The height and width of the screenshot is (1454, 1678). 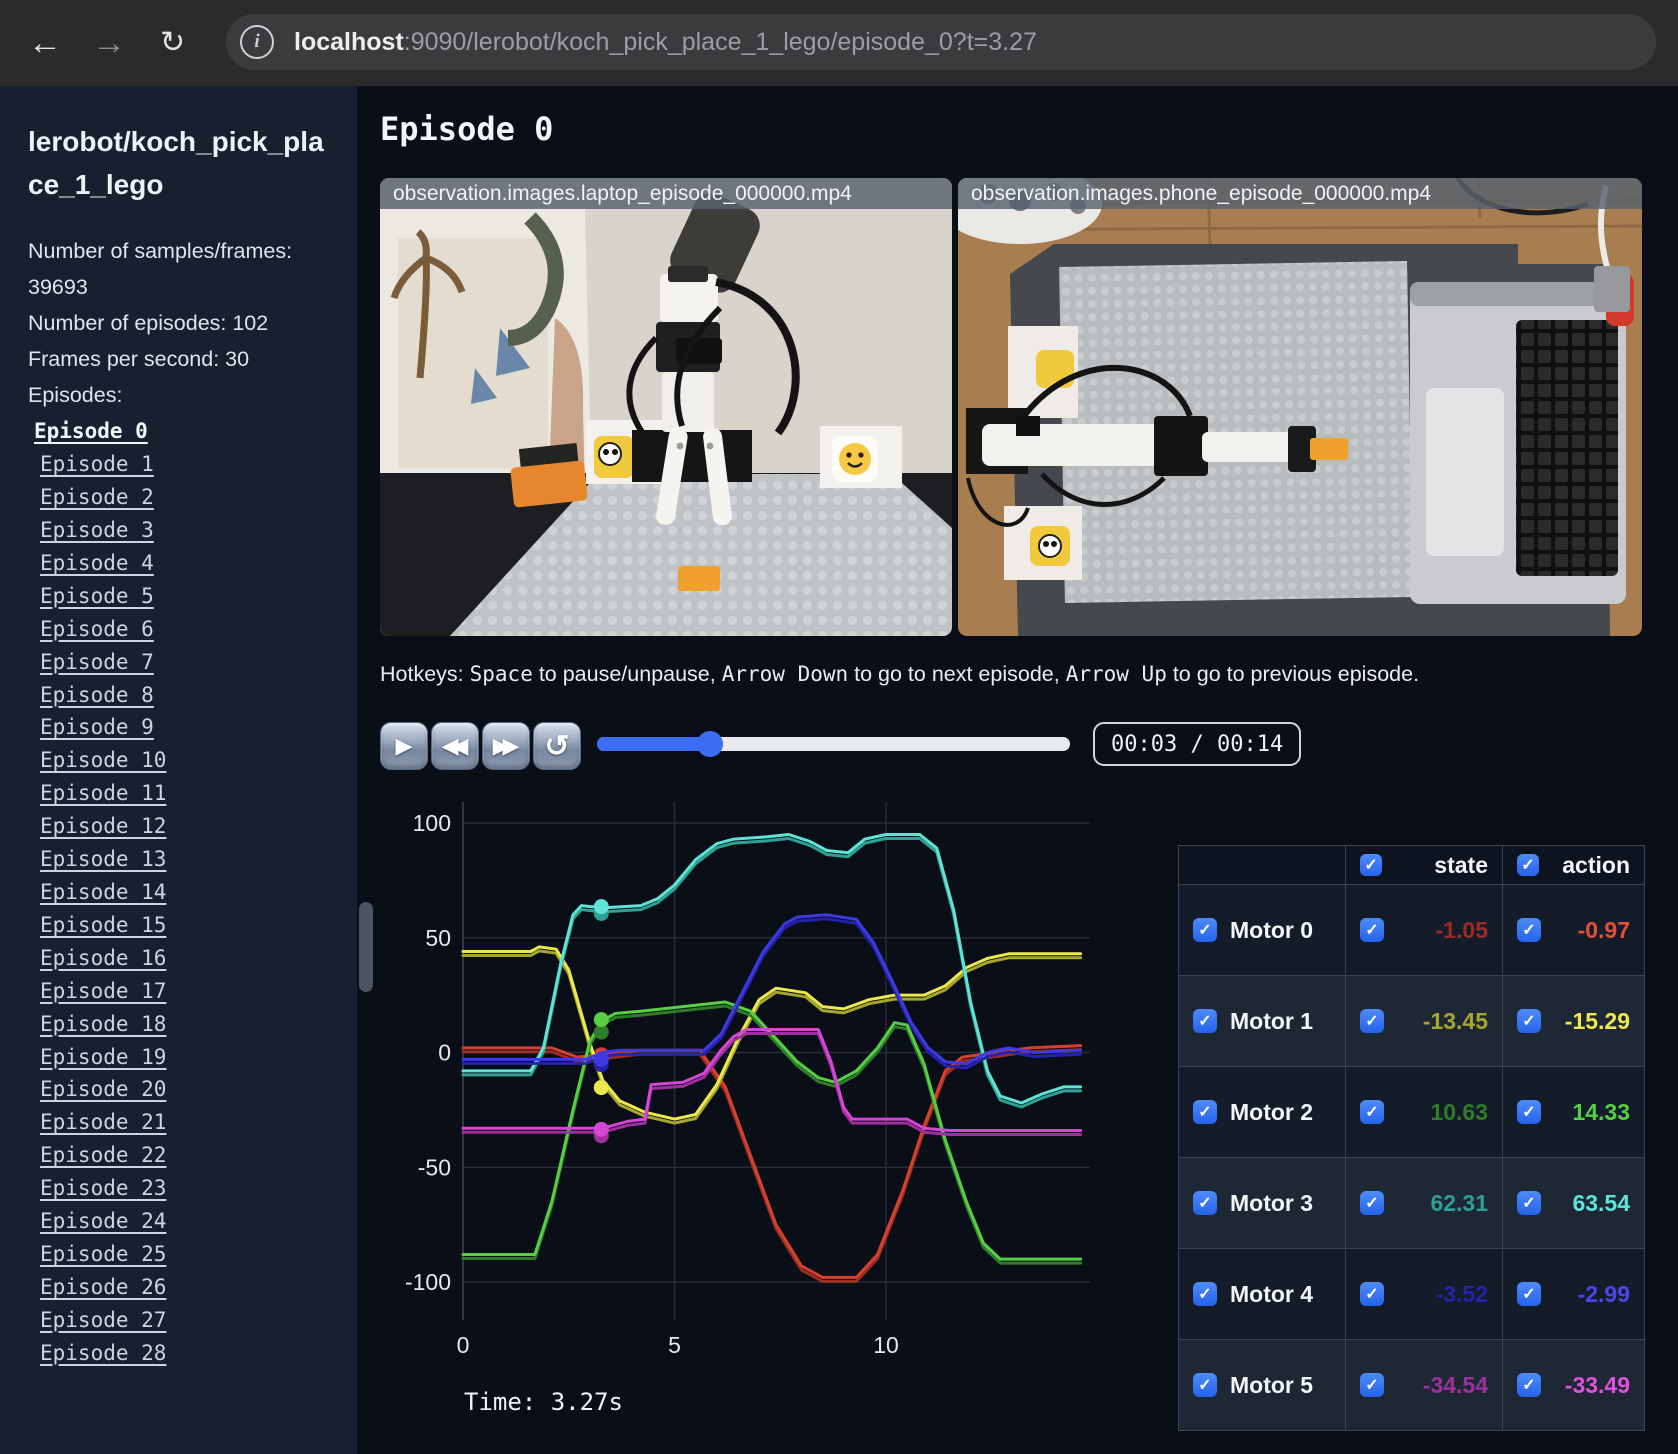 I want to click on episode-link-11: Episode 11, so click(x=182, y=793).